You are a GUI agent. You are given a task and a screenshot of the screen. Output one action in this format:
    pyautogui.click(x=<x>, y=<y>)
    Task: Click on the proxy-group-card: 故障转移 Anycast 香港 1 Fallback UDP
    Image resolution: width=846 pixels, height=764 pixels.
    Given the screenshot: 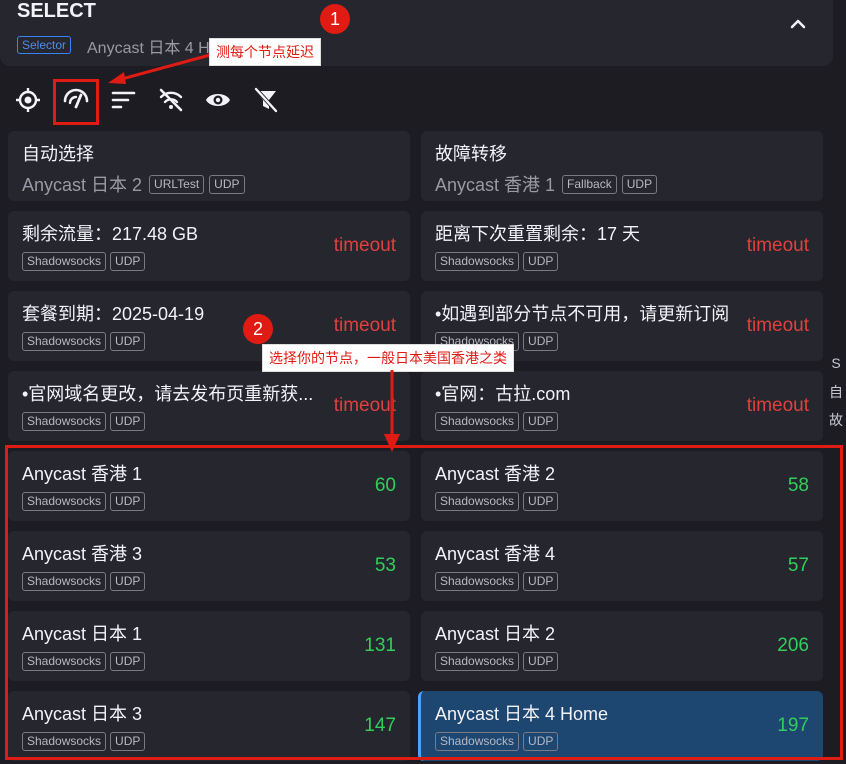 What is the action you would take?
    pyautogui.click(x=622, y=166)
    